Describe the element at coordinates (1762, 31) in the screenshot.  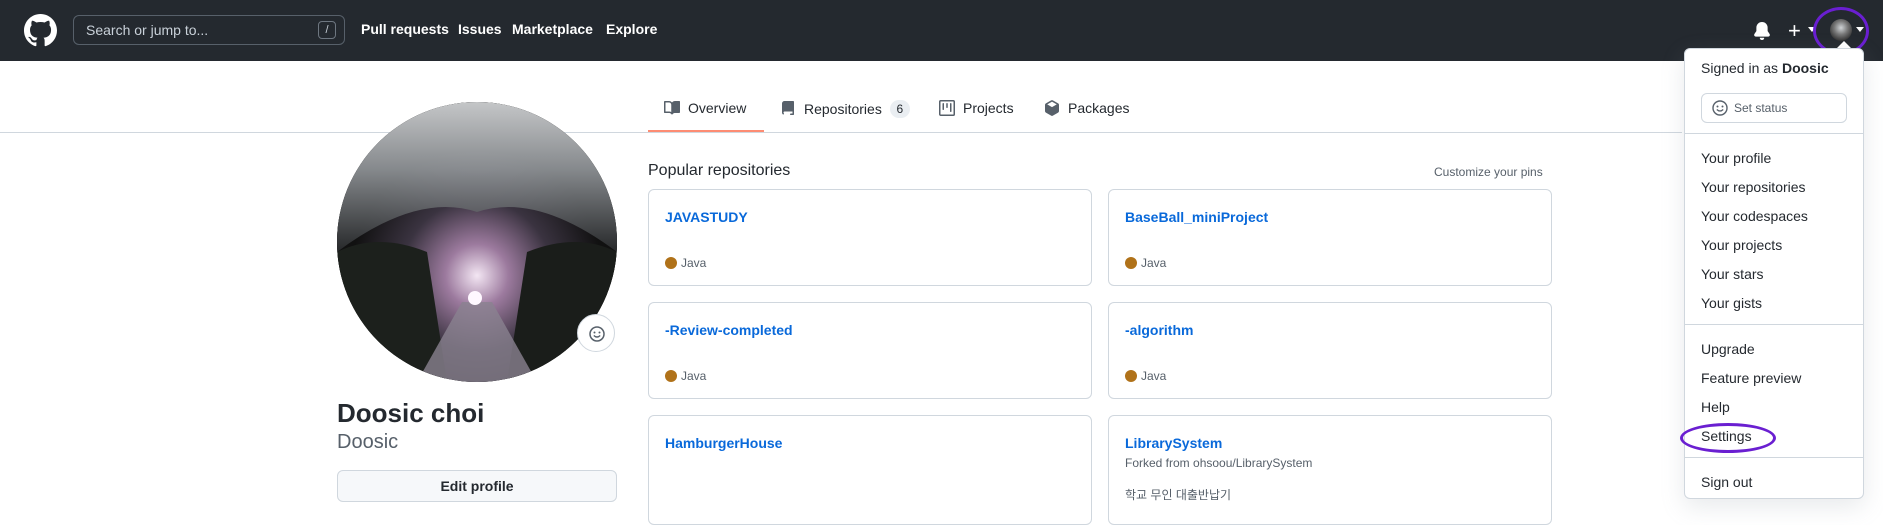
I see `bell-icon` at that location.